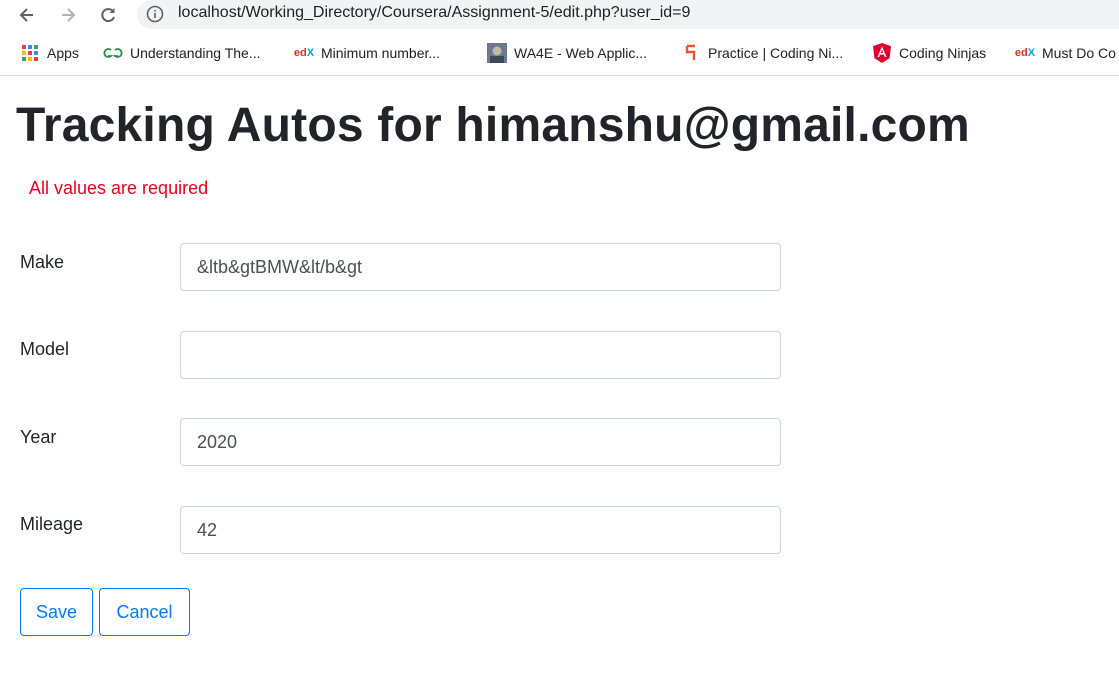  What do you see at coordinates (119, 188) in the screenshot?
I see `error-message: All values are required` at bounding box center [119, 188].